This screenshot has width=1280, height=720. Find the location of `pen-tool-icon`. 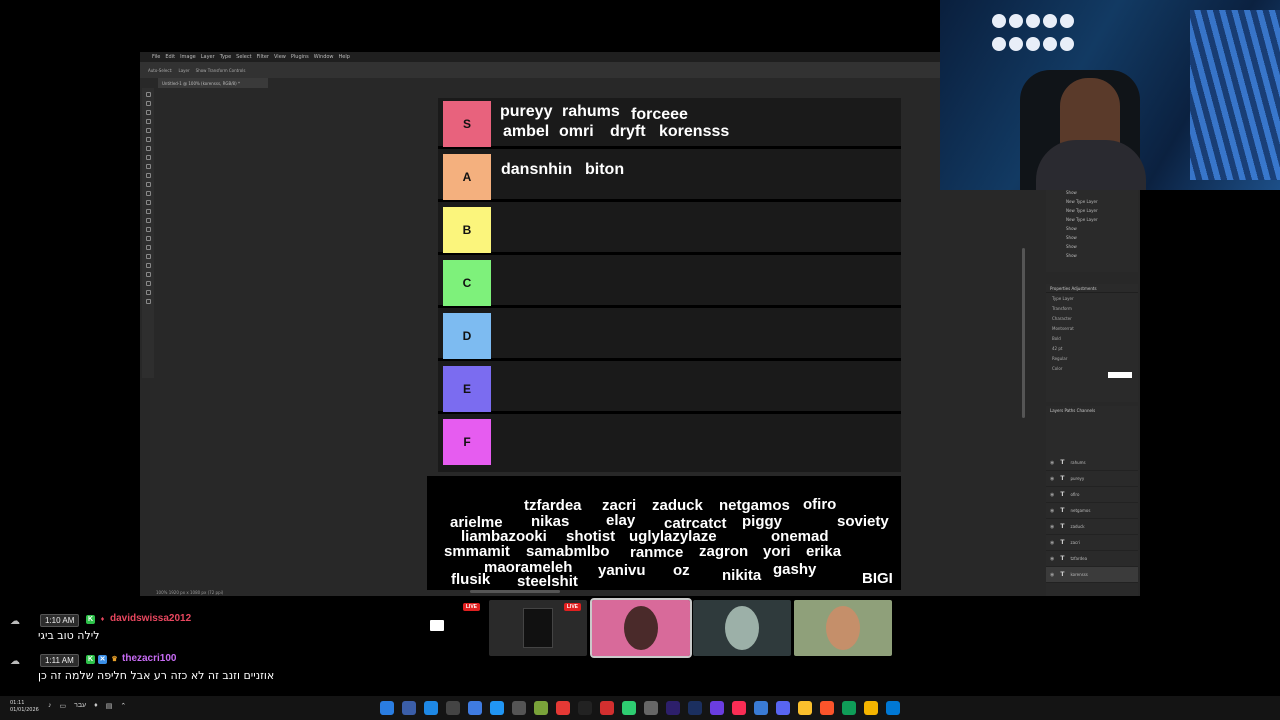

pen-tool-icon is located at coordinates (148, 220).